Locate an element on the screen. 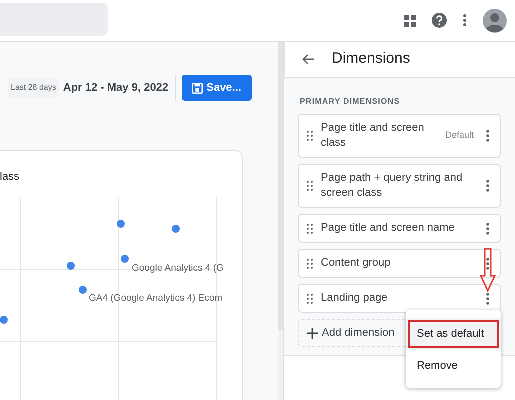 The image size is (515, 400). annotation-arrow is located at coordinates (488, 270).